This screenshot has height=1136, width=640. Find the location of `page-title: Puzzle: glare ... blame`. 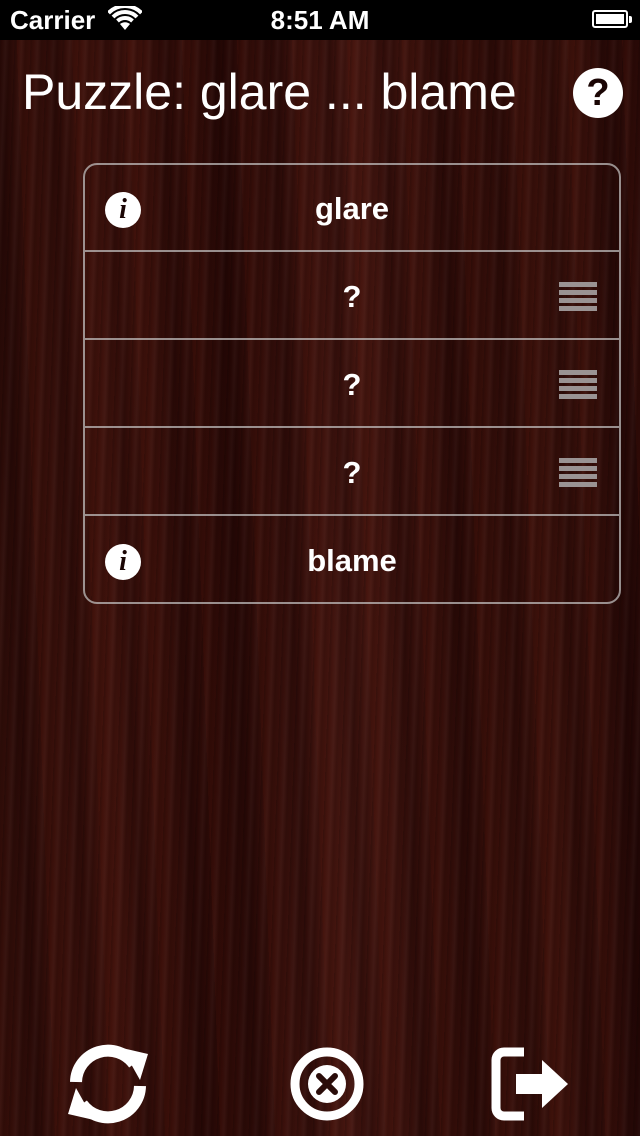

page-title: Puzzle: glare ... blame is located at coordinates (269, 92).